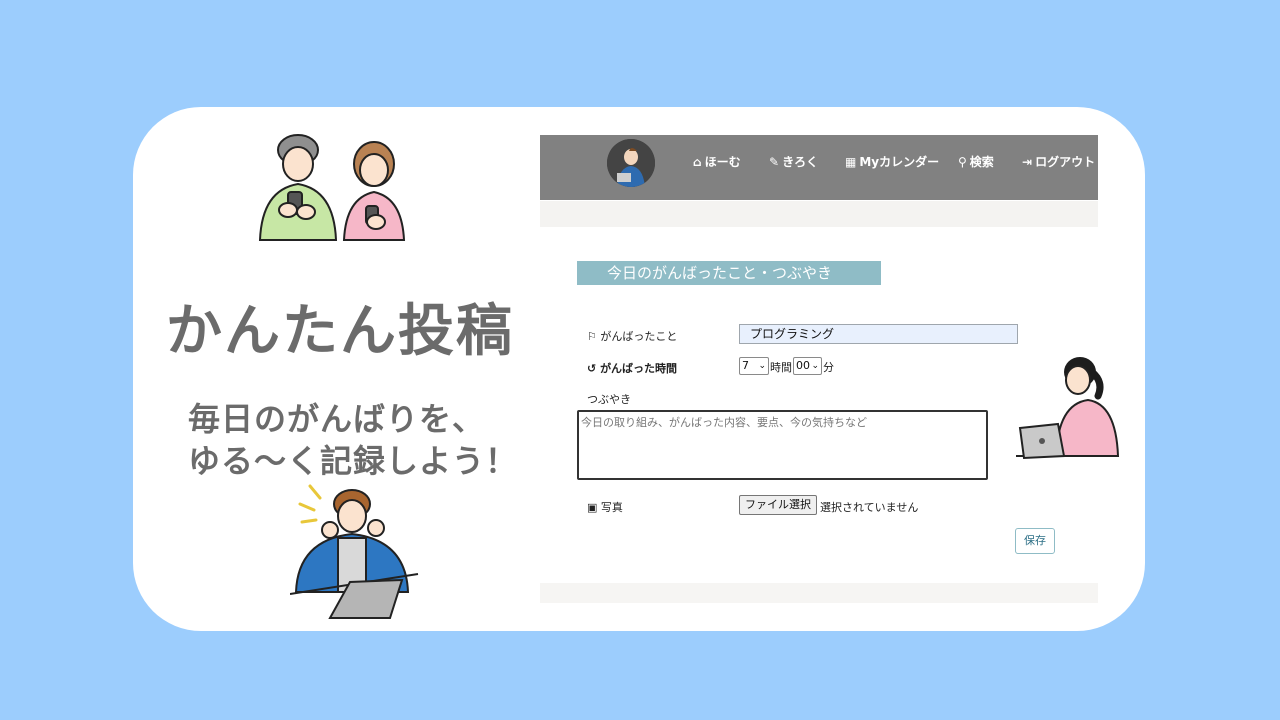  Describe the element at coordinates (1027, 162) in the screenshot. I see `logout-icon: ⇥` at that location.